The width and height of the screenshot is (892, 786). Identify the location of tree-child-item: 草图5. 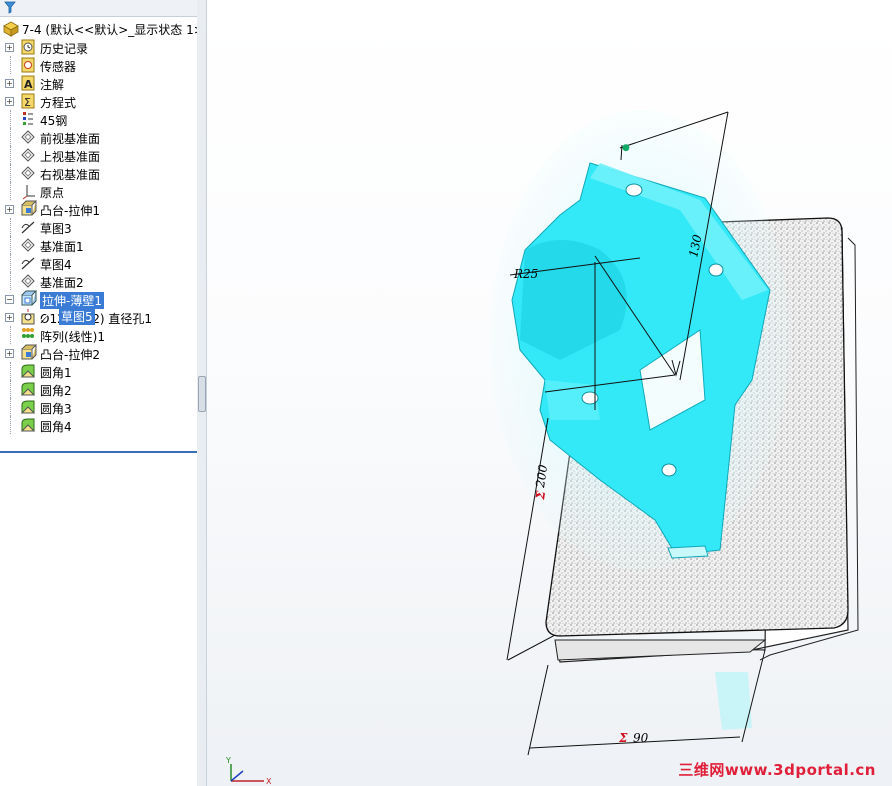
(116, 315).